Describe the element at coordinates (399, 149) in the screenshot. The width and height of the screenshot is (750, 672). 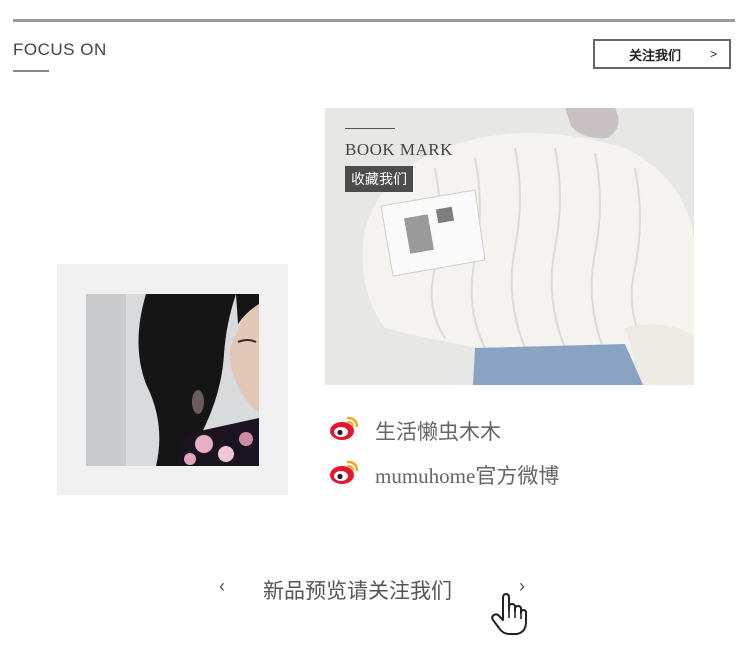
I see `bookmark-title: BOOK MARK` at that location.